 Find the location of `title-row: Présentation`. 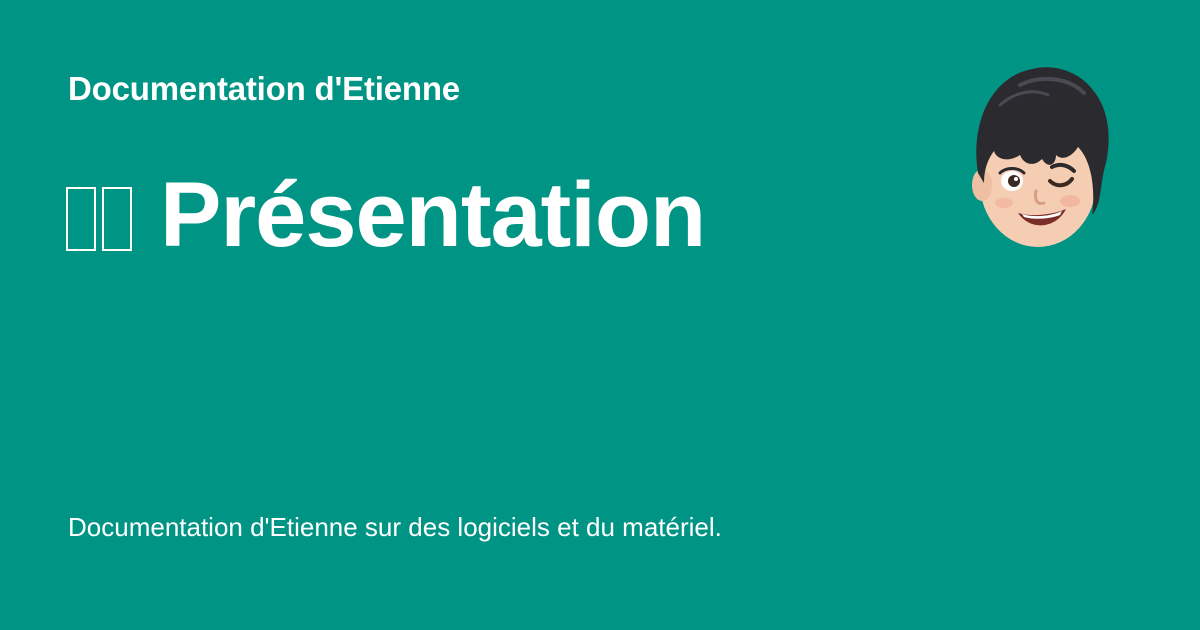

title-row: Présentation is located at coordinates (386, 215).